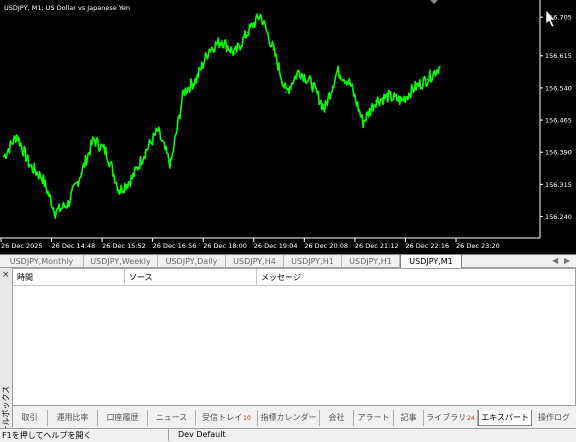 The width and height of the screenshot is (576, 442). Describe the element at coordinates (451, 418) in the screenshot. I see `tab-library: ライブラリ24` at that location.